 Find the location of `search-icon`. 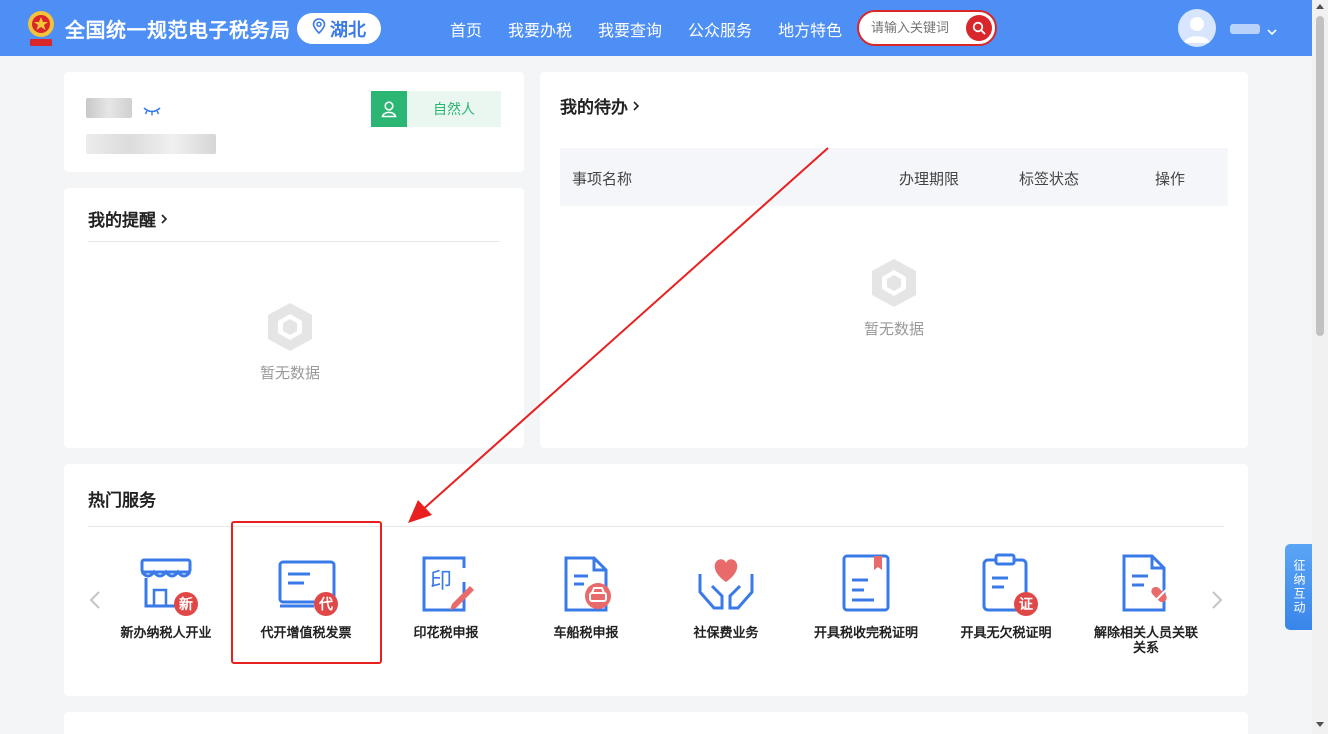

search-icon is located at coordinates (979, 28).